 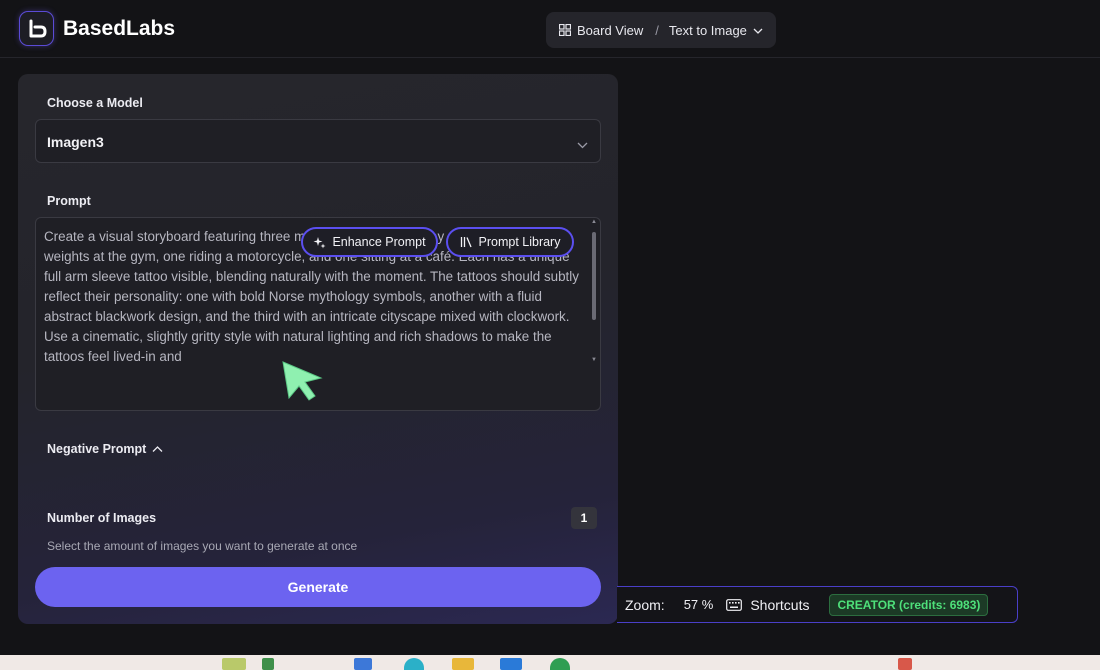 What do you see at coordinates (594, 360) in the screenshot?
I see `scroll-down-icon: ▼` at bounding box center [594, 360].